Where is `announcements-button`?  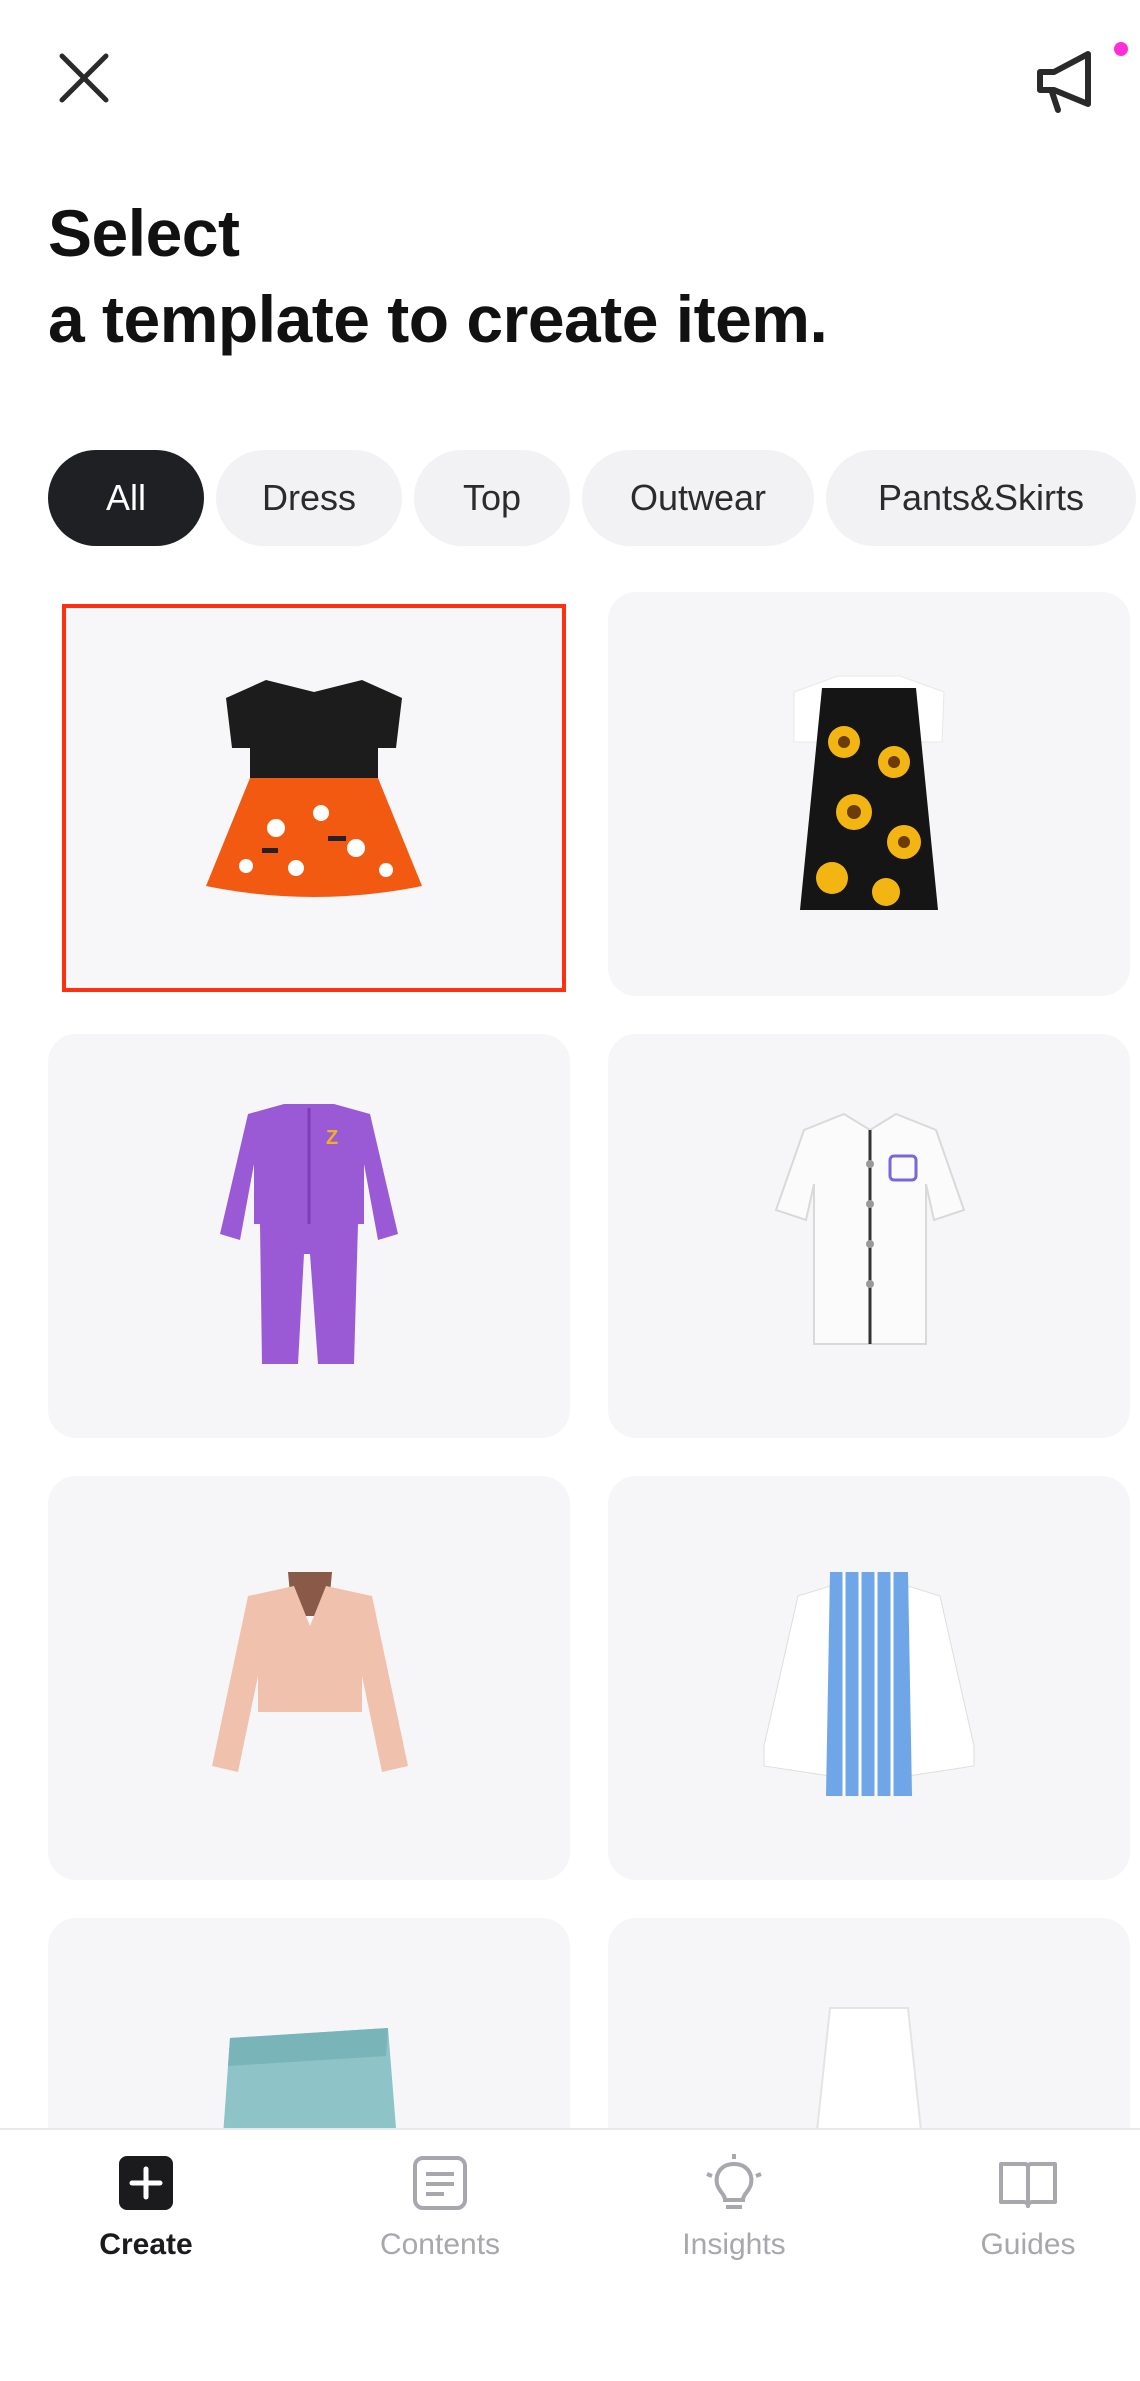 announcements-button is located at coordinates (1075, 78).